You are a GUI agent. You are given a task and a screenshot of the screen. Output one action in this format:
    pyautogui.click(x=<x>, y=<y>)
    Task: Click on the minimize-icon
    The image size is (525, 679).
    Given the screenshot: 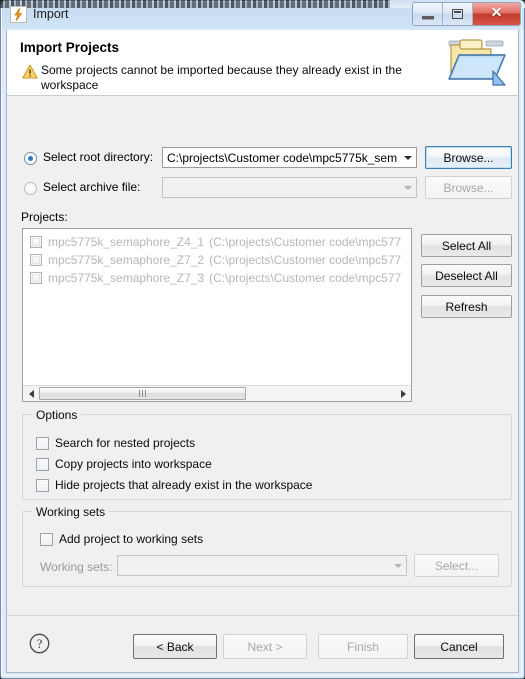 What is the action you would take?
    pyautogui.click(x=427, y=17)
    